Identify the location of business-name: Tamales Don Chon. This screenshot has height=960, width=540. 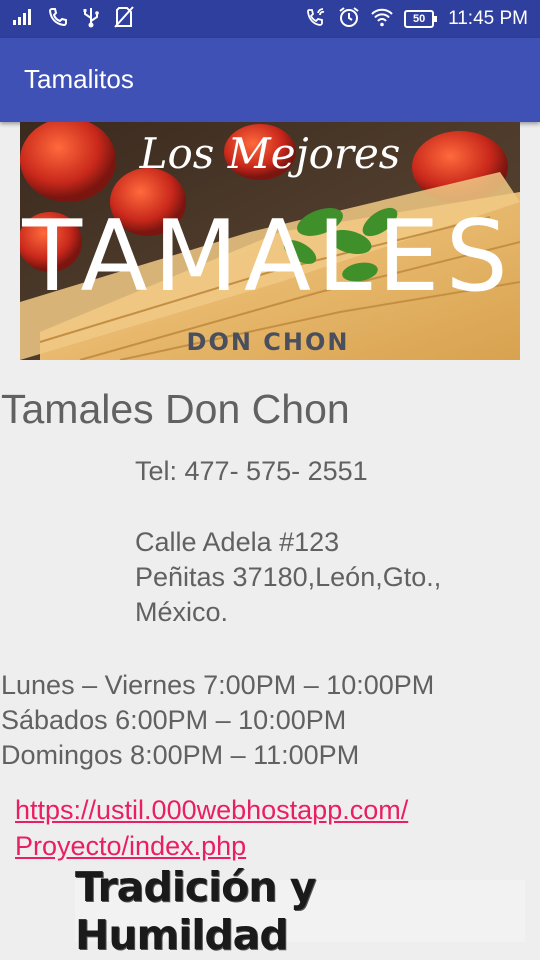
(175, 409).